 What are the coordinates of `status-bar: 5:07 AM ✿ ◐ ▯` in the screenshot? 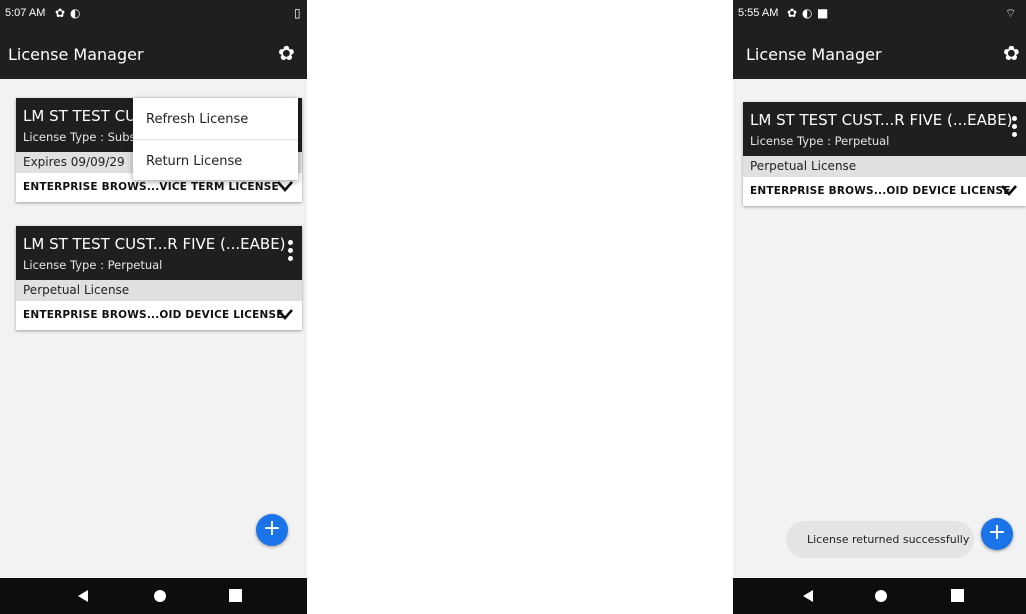 It's located at (153, 15).